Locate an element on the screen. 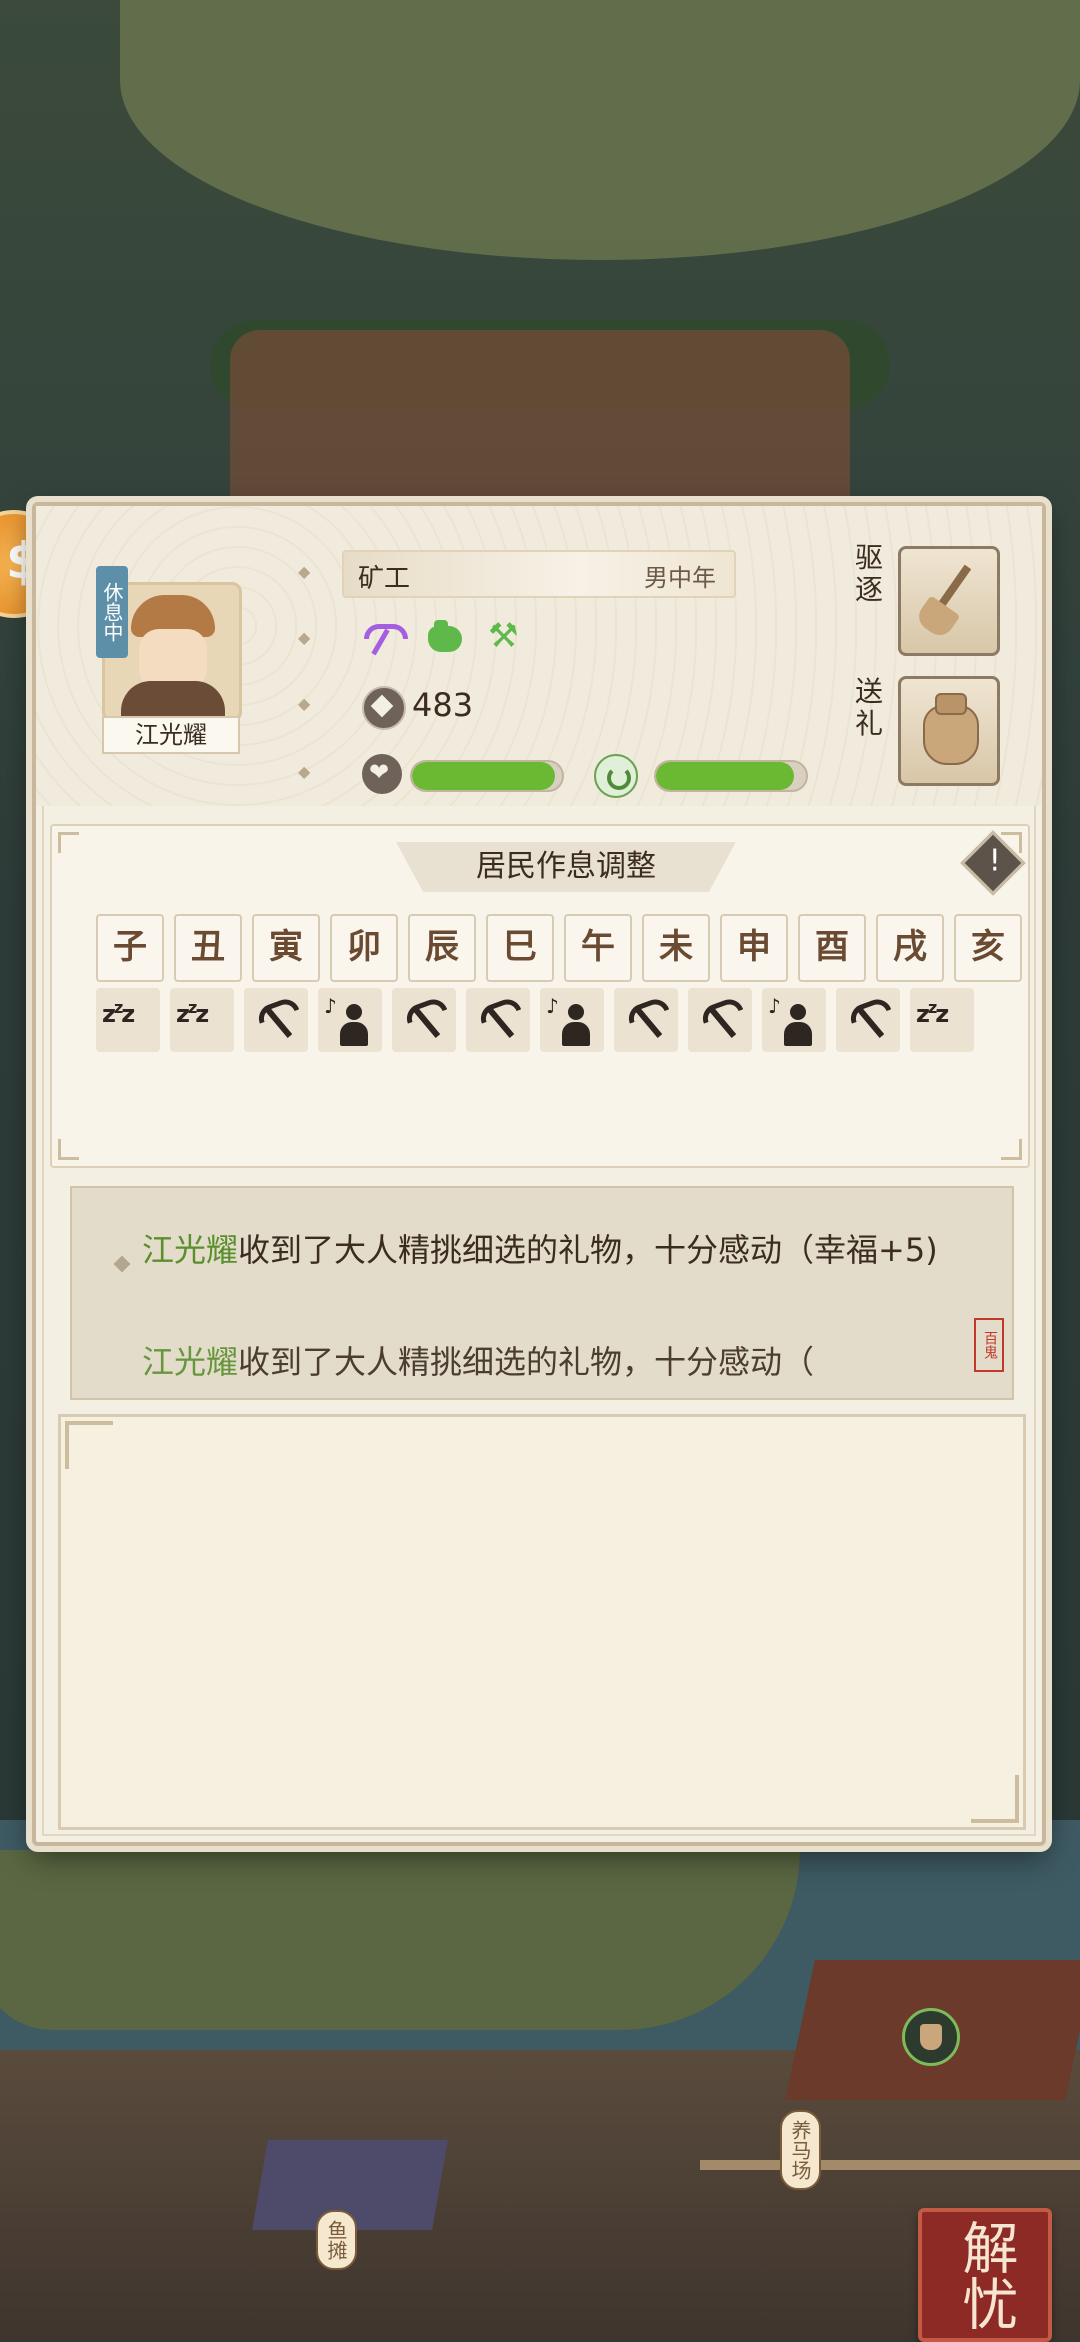 The height and width of the screenshot is (2342, 1080). health-fill is located at coordinates (725, 776).